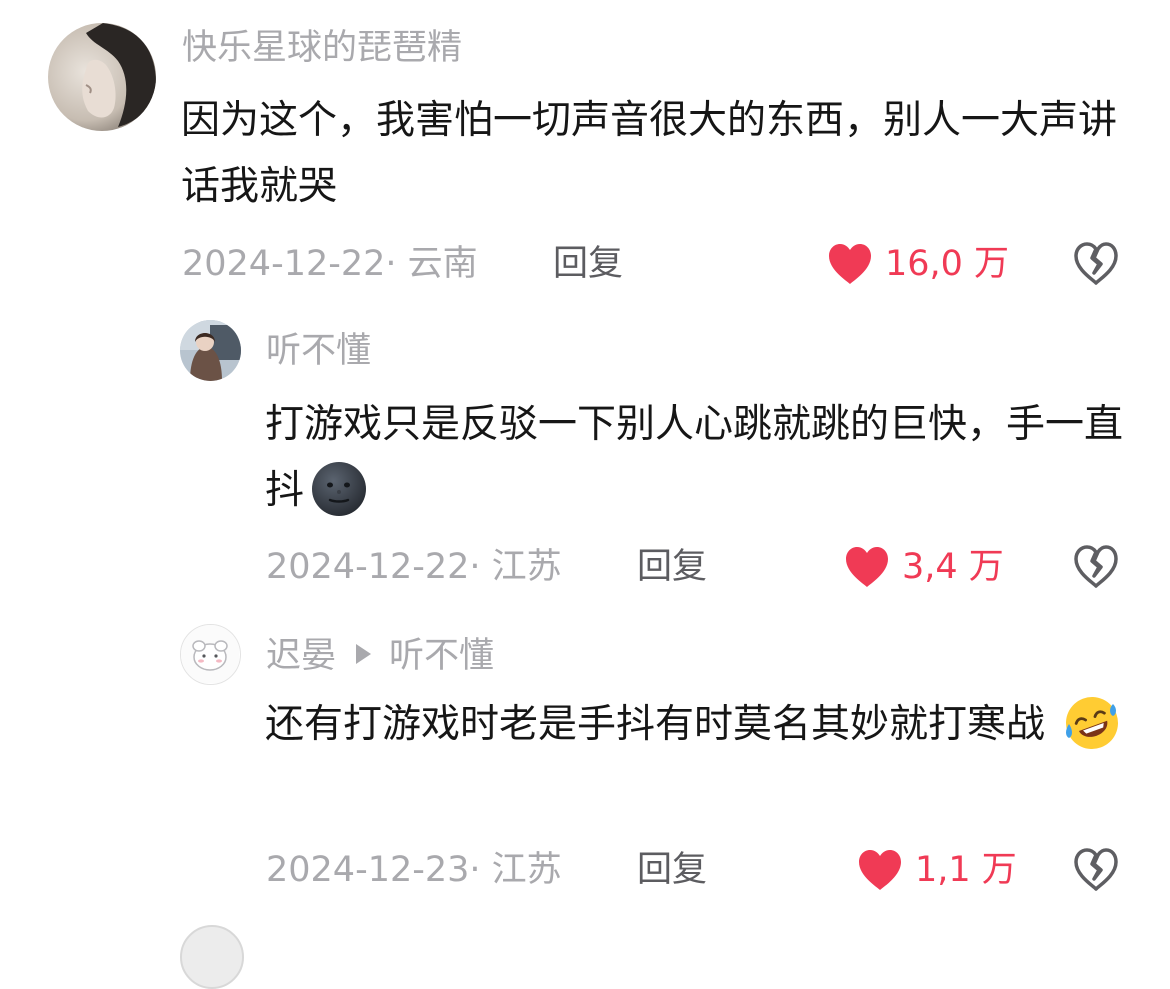 The height and width of the screenshot is (989, 1170). I want to click on comment-text: 还有打游戏时老是手抖有时莫名其妙就打寒战, so click(695, 725).